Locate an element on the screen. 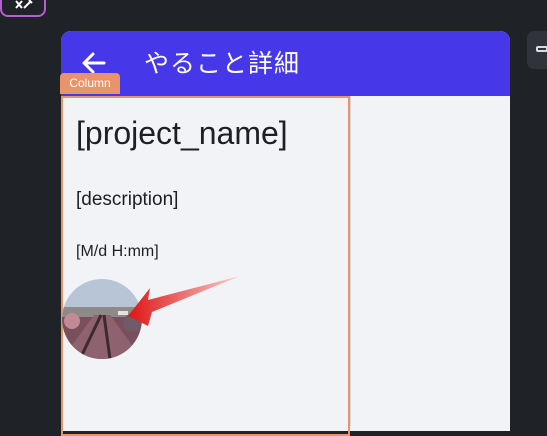  side-tool-button is located at coordinates (537, 50).